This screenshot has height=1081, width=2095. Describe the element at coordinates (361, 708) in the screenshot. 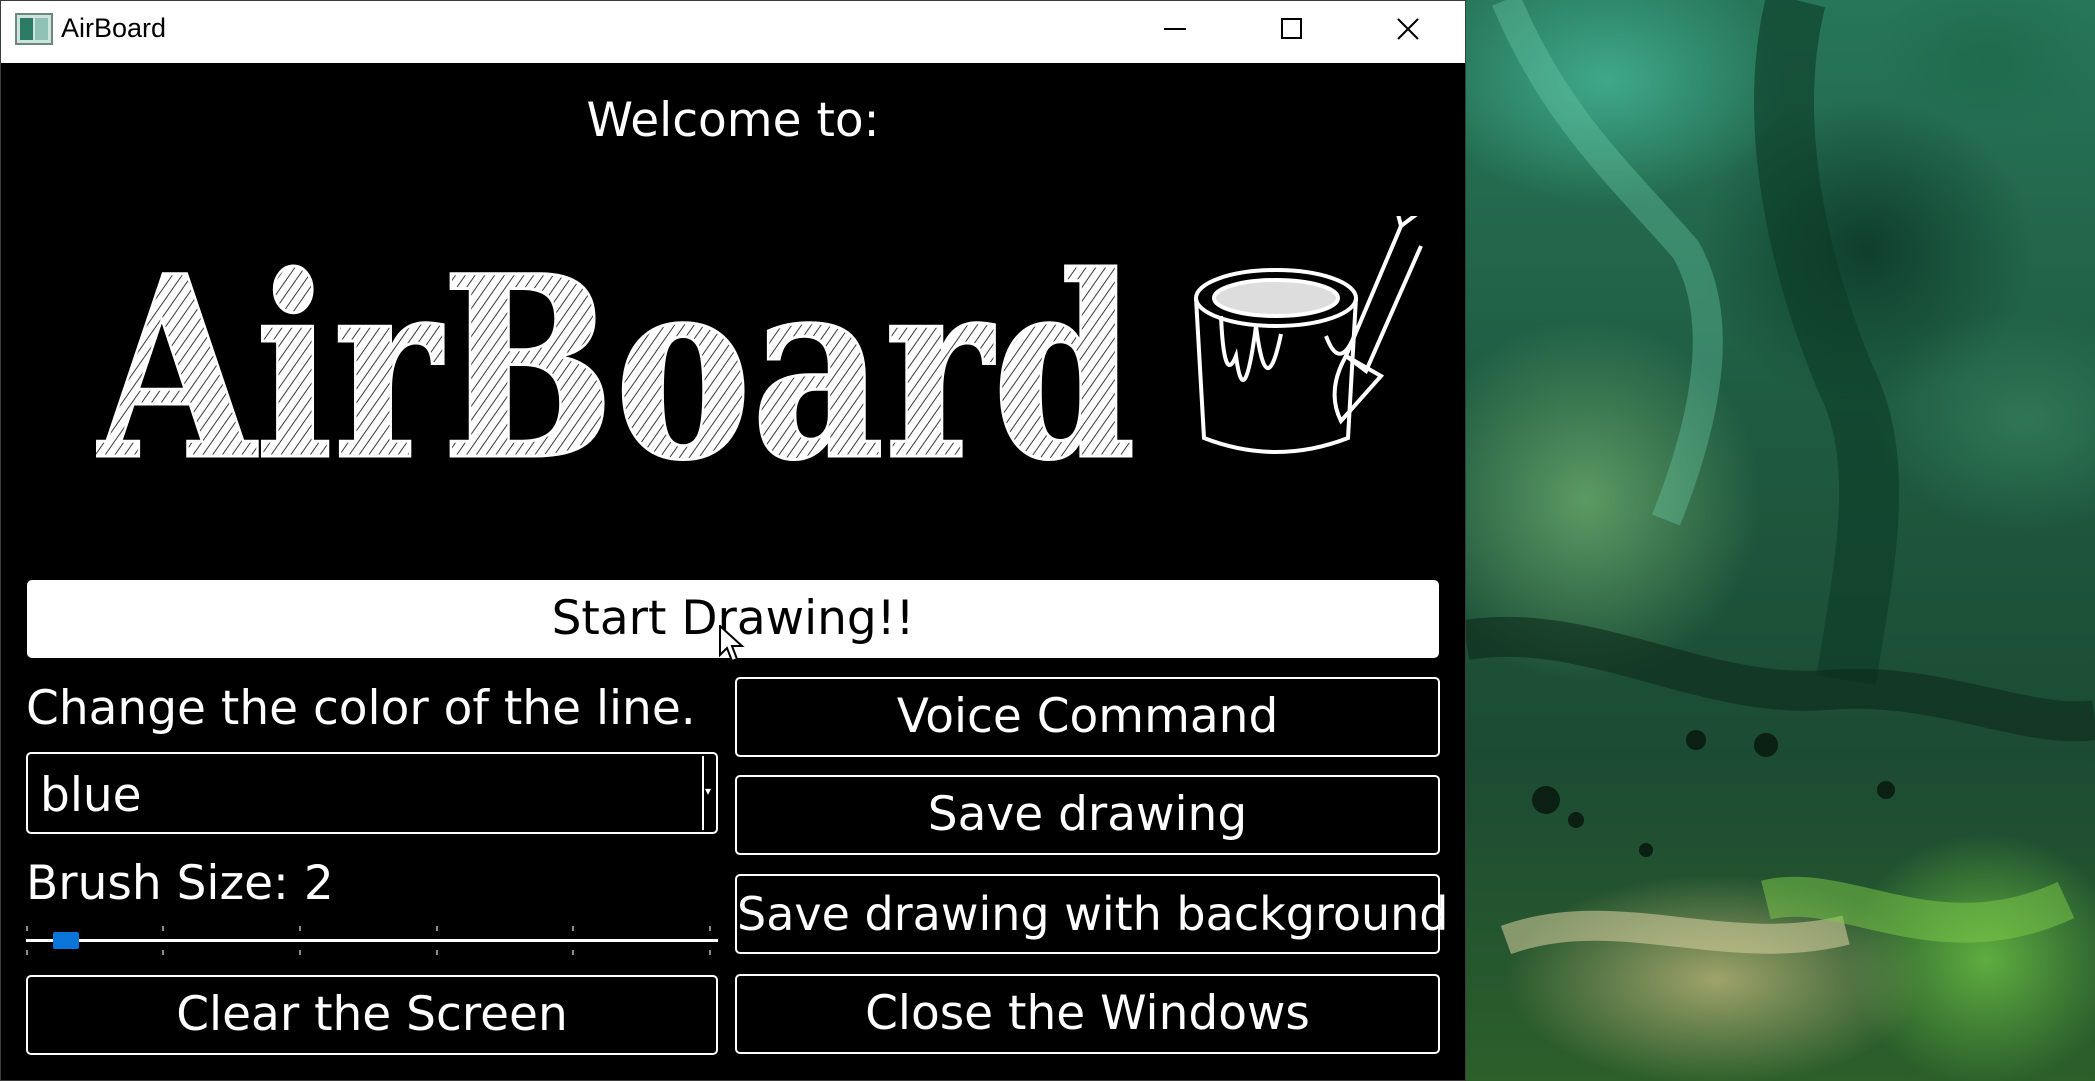

I see `color-label: Change the color of the line.` at that location.